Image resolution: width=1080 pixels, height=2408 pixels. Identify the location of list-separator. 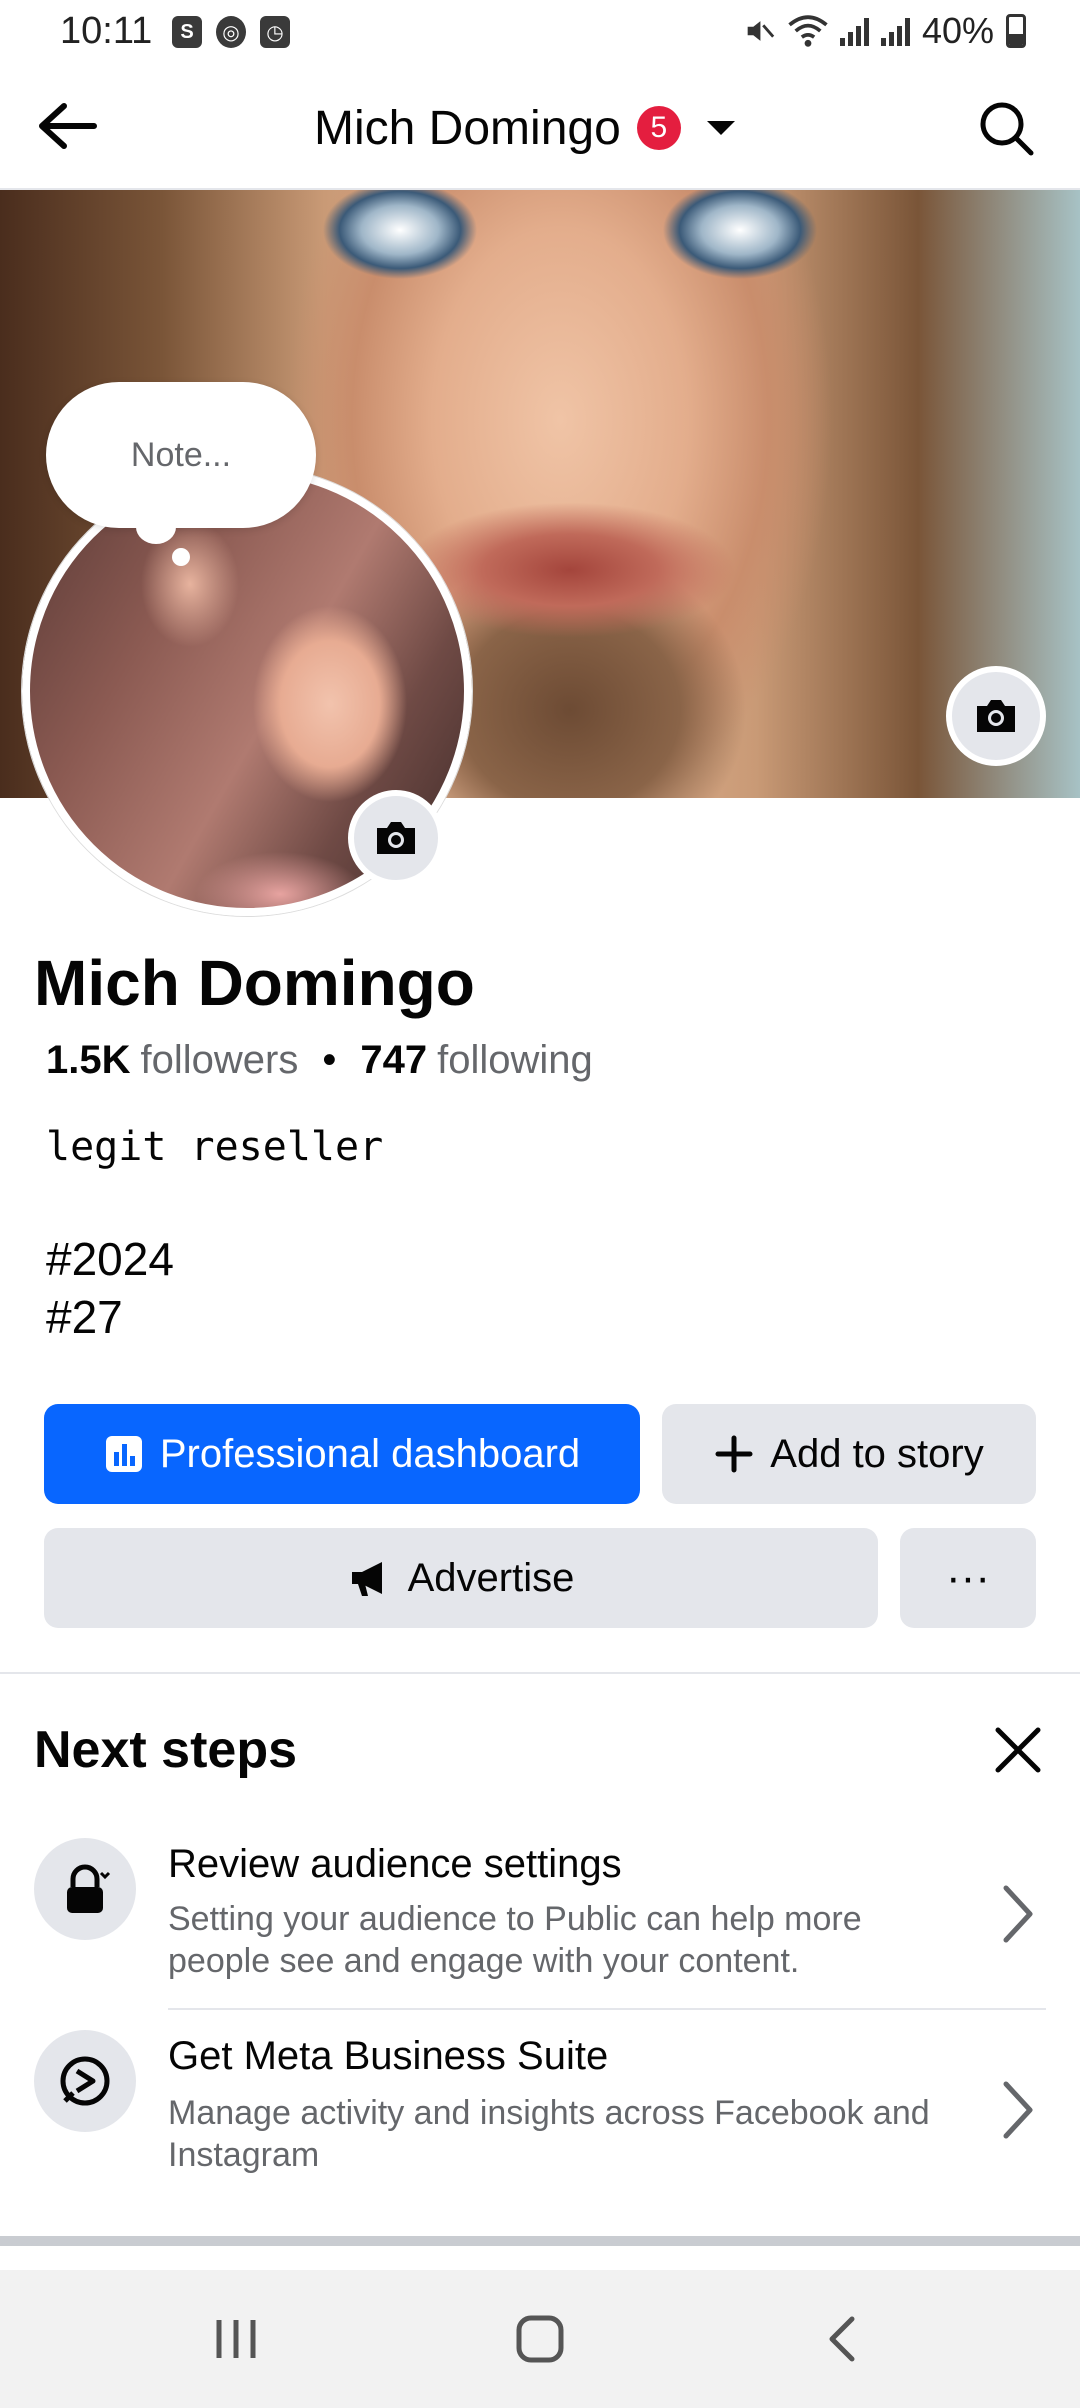
(607, 2009).